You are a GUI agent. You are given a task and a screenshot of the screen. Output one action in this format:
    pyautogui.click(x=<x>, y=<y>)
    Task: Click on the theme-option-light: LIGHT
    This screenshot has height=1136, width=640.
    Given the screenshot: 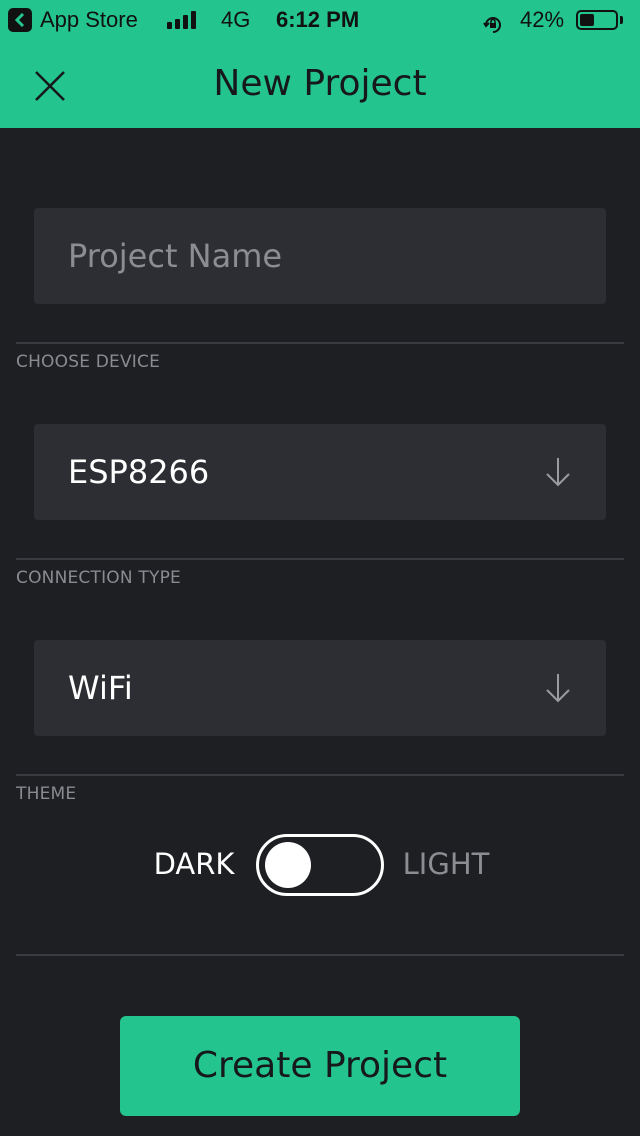 What is the action you would take?
    pyautogui.click(x=446, y=864)
    